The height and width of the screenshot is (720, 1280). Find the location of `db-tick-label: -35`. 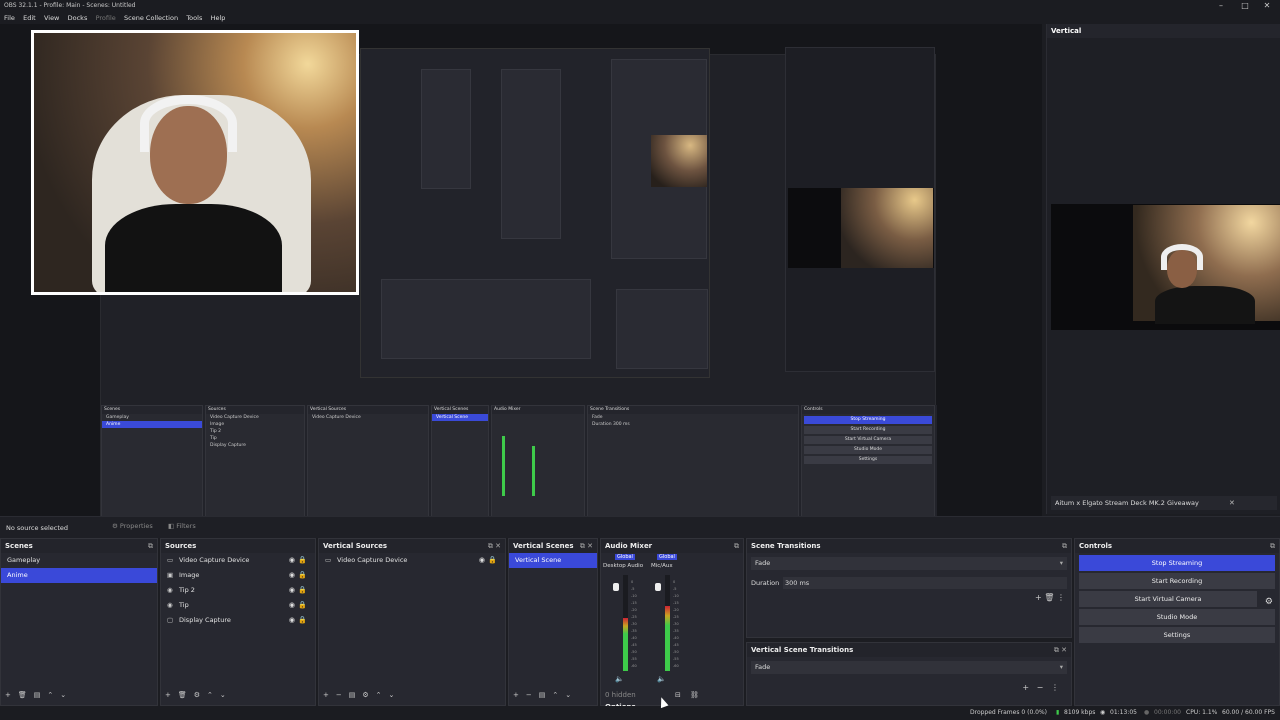

db-tick-label: -35 is located at coordinates (676, 631).